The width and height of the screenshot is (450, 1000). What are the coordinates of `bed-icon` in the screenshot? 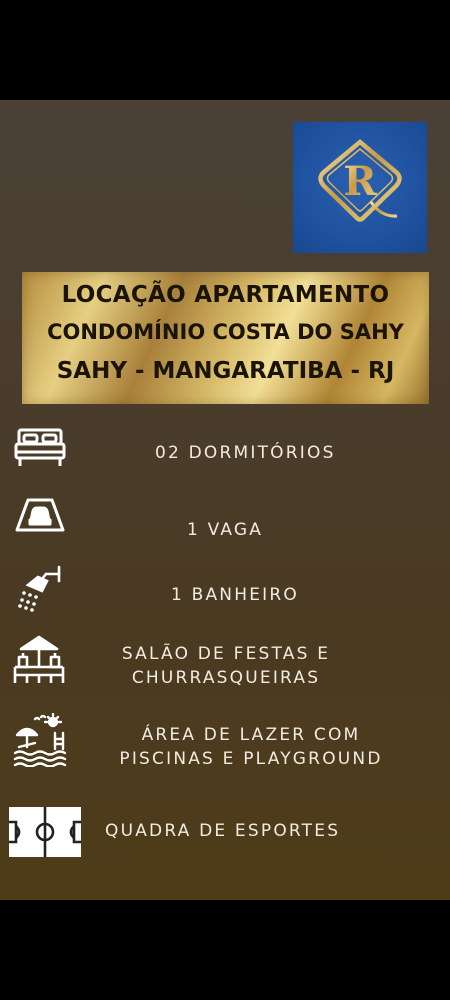 It's located at (40, 448).